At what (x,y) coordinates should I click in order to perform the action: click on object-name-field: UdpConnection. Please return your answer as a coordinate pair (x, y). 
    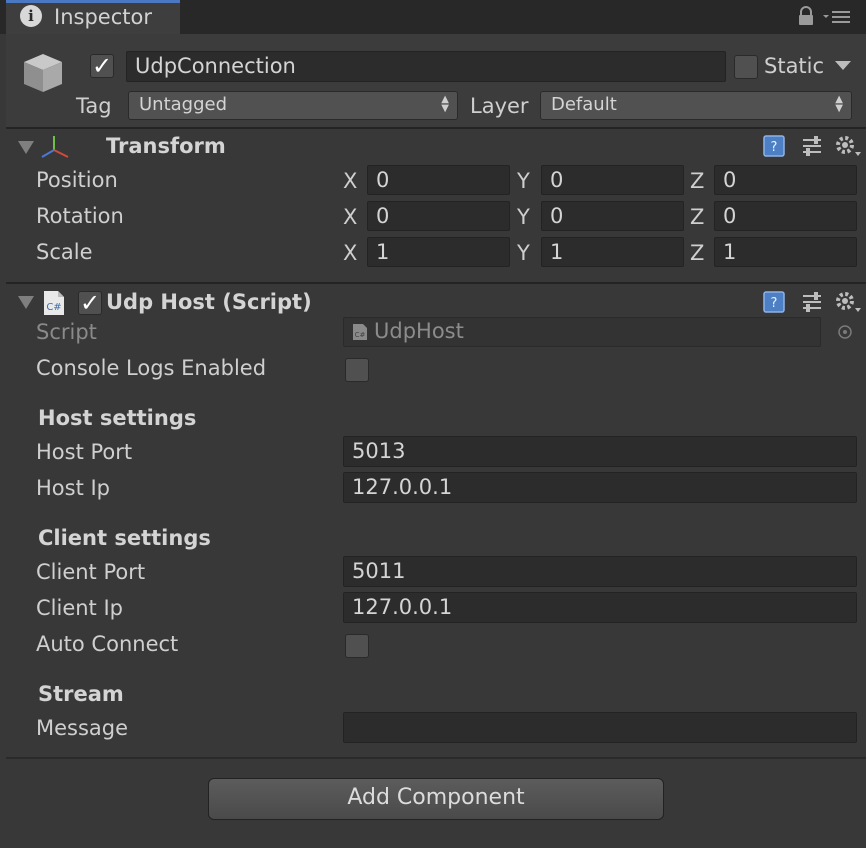
    Looking at the image, I should click on (426, 66).